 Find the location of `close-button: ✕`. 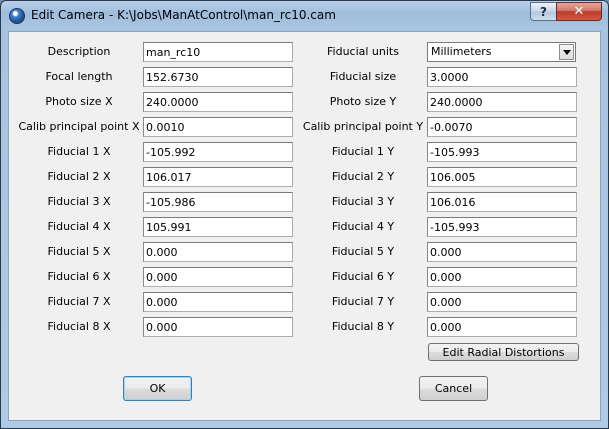

close-button: ✕ is located at coordinates (579, 11).